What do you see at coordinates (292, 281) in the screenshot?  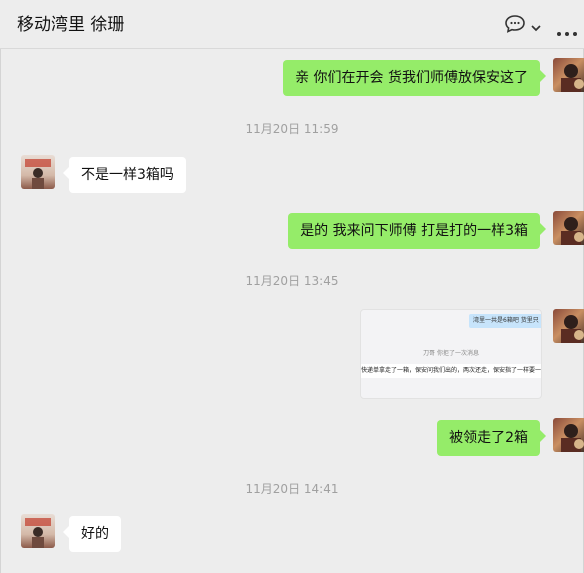 I see `timestamp: 11月20日 13:45` at bounding box center [292, 281].